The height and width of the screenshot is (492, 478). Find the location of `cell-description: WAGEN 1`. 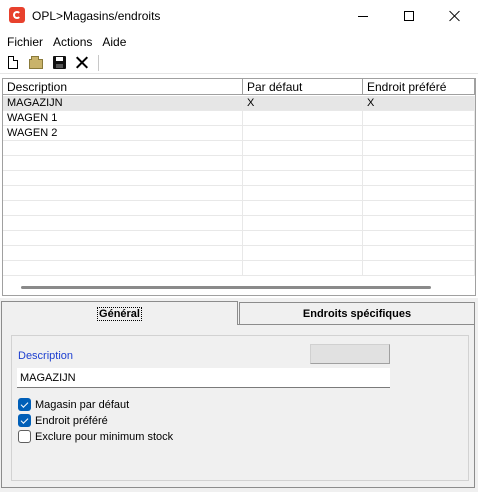

cell-description: WAGEN 1 is located at coordinates (123, 118).